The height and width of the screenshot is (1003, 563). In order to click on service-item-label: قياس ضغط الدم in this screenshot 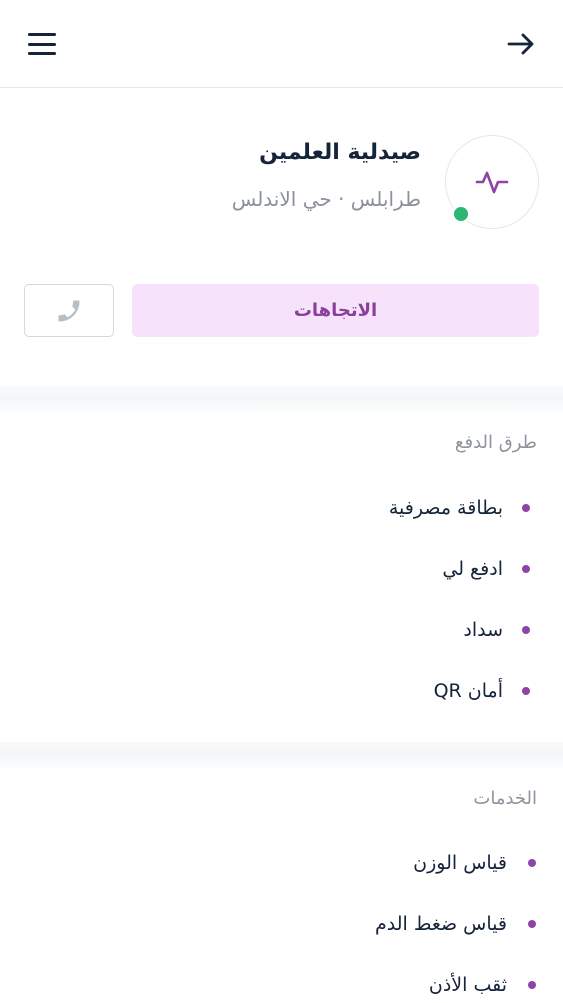, I will do `click(440, 924)`.